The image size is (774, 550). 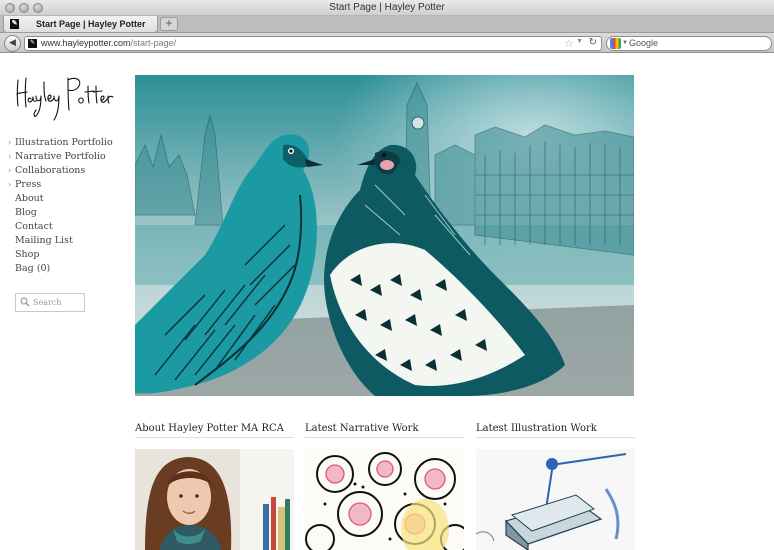 I want to click on url-domain: www.hayleypotter.com, so click(x=86, y=43).